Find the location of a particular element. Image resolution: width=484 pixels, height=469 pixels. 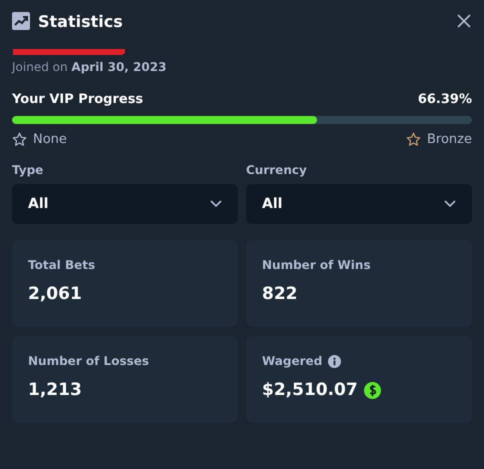

filter-label: Currency is located at coordinates (277, 170).